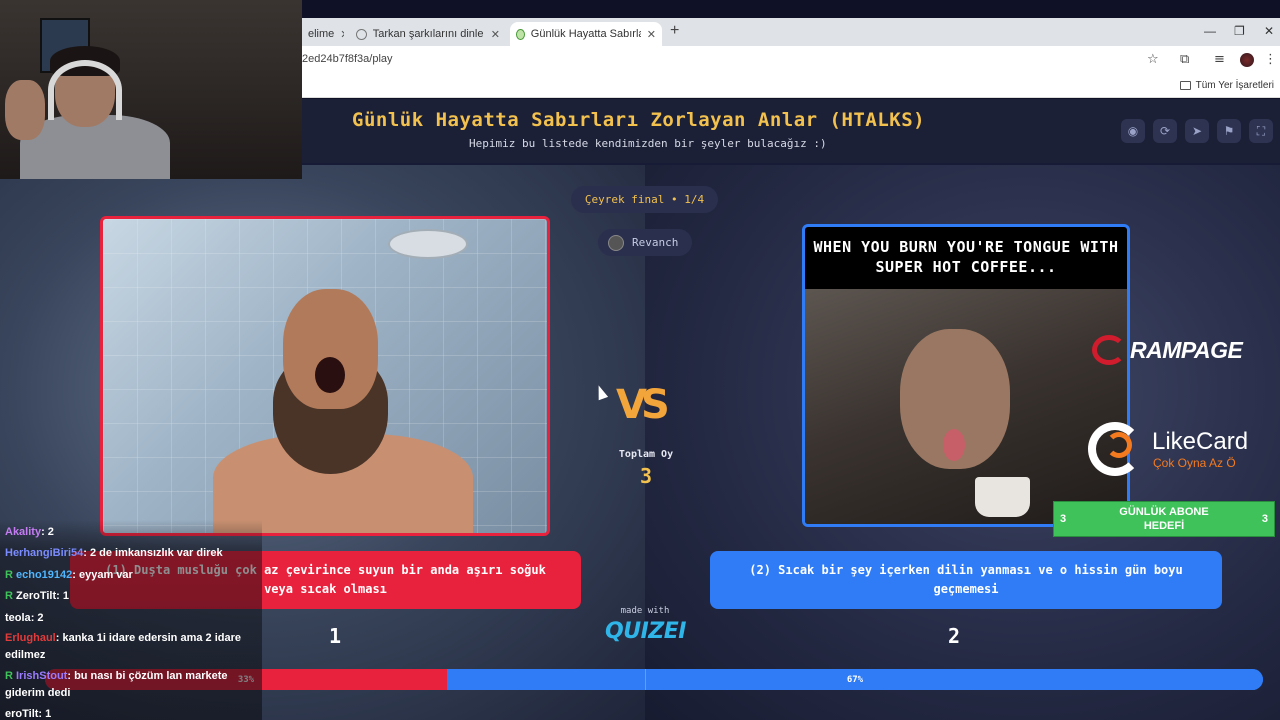  I want to click on site-favicon-icon, so click(520, 34).